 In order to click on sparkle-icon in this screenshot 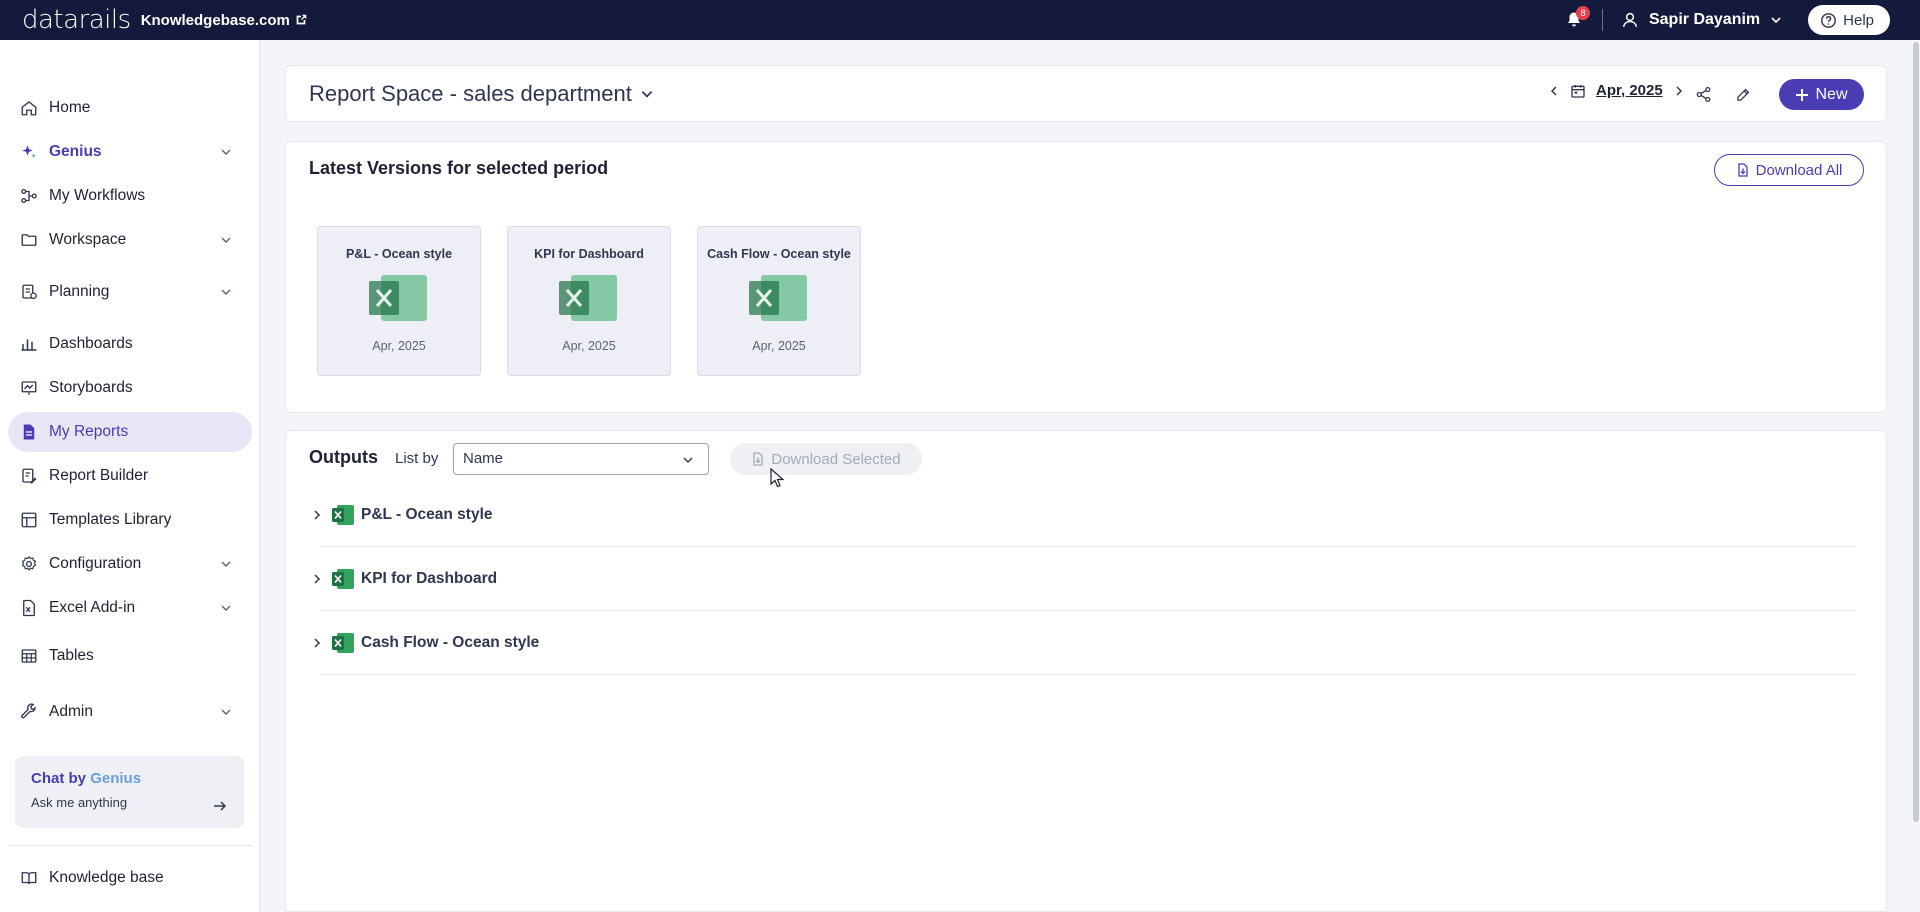, I will do `click(29, 152)`.